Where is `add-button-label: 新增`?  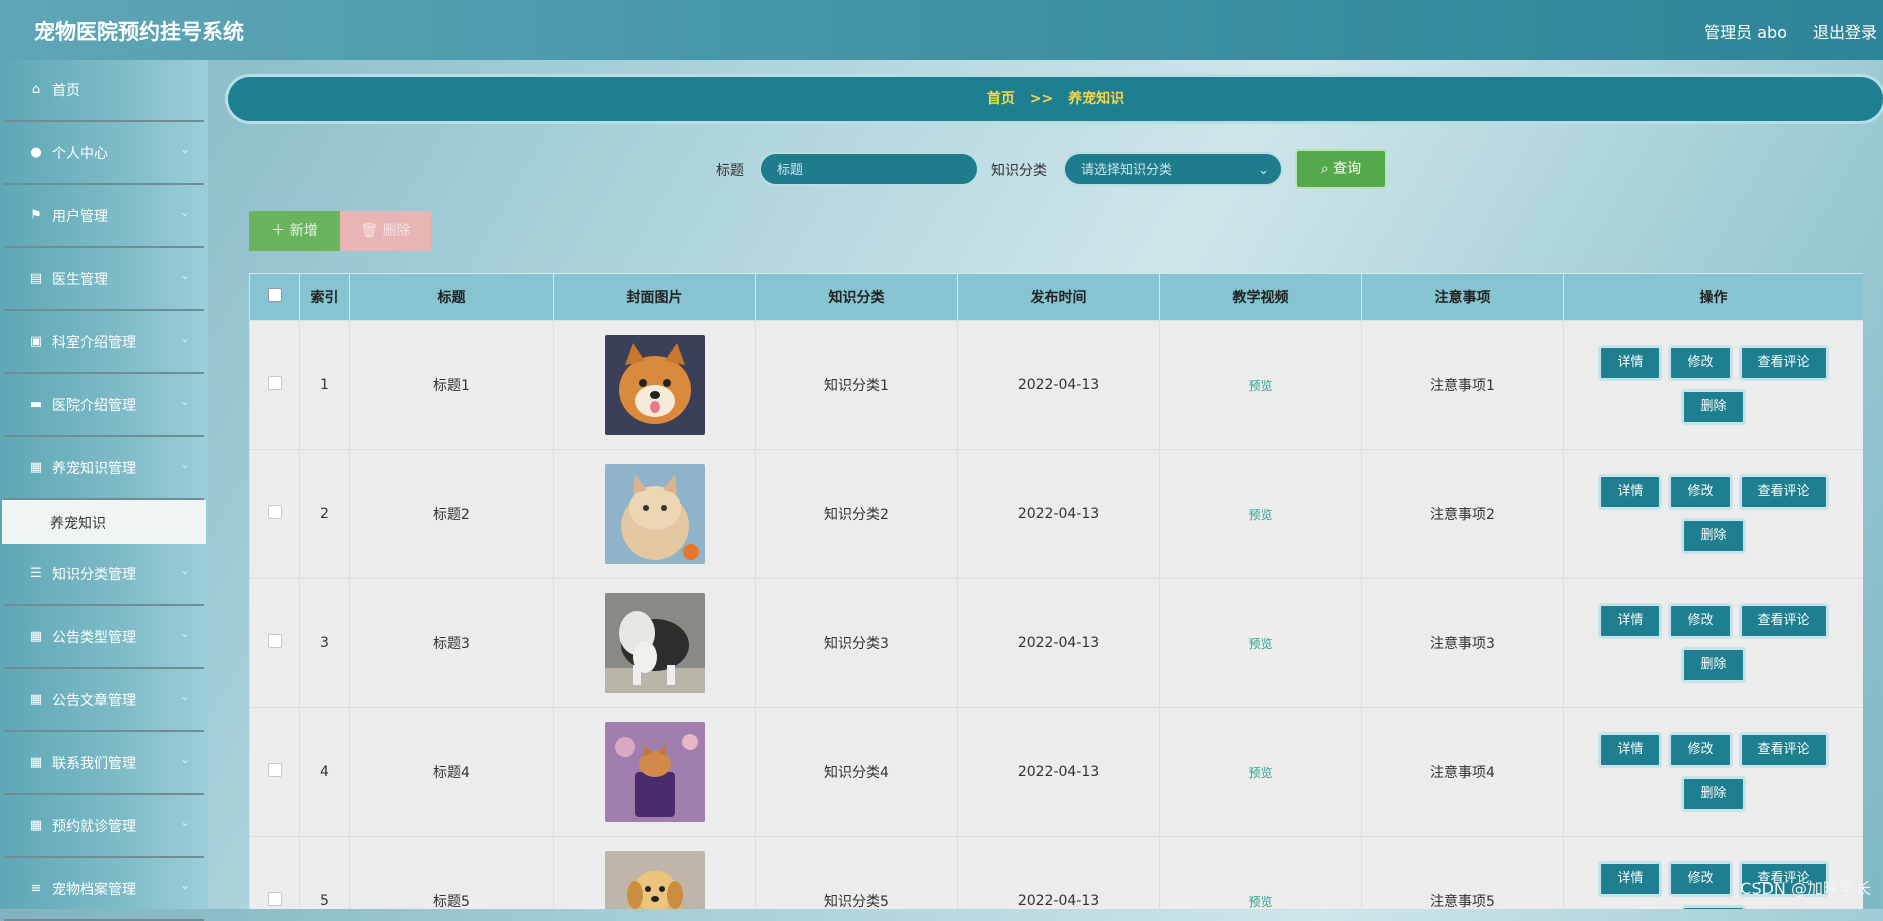 add-button-label: 新增 is located at coordinates (303, 231).